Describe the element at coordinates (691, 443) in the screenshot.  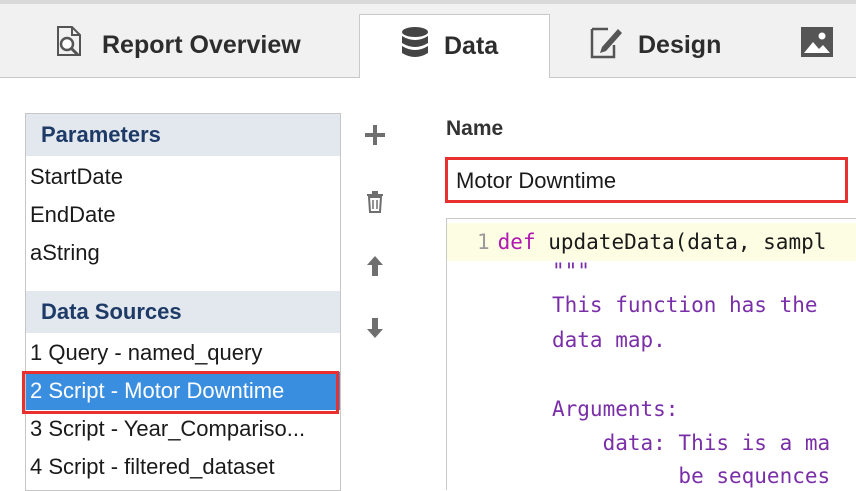
I see `code-line: data: This is a ma` at that location.